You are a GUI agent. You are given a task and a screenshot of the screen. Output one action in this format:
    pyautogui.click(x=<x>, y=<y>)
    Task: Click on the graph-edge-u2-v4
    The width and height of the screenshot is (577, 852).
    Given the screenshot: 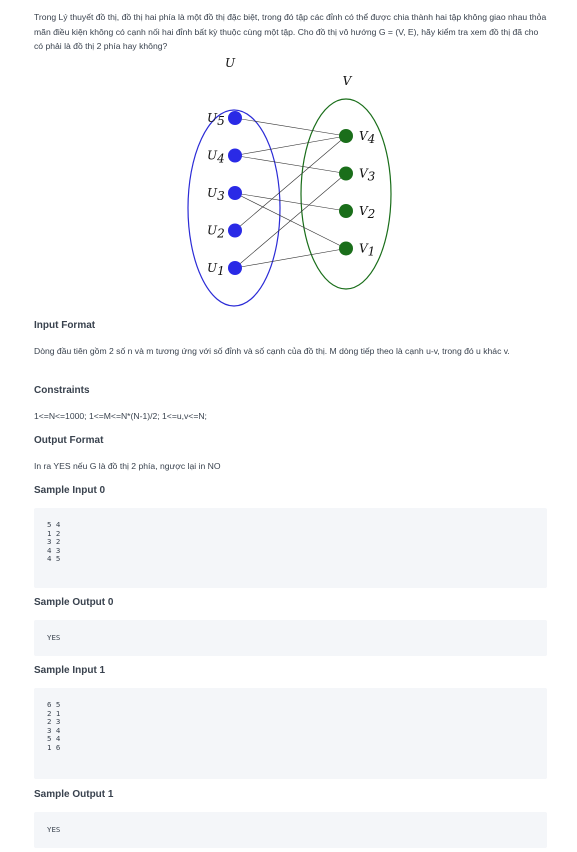 What is the action you would take?
    pyautogui.click(x=290, y=183)
    